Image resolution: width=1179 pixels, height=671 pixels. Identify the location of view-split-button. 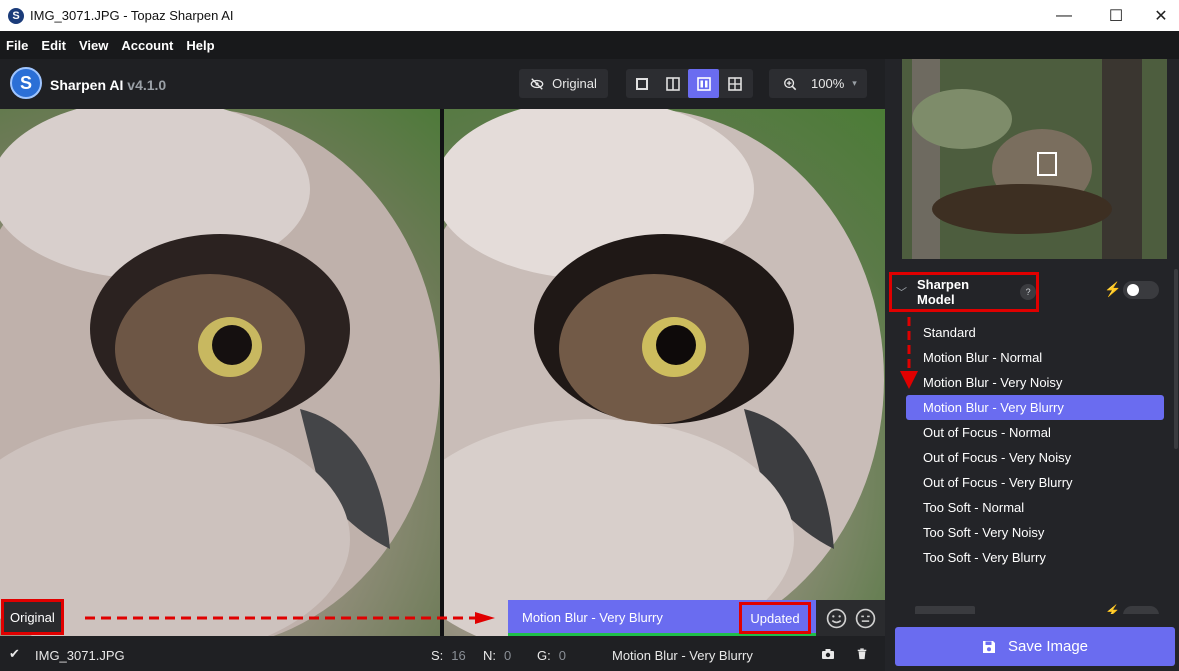
(672, 83).